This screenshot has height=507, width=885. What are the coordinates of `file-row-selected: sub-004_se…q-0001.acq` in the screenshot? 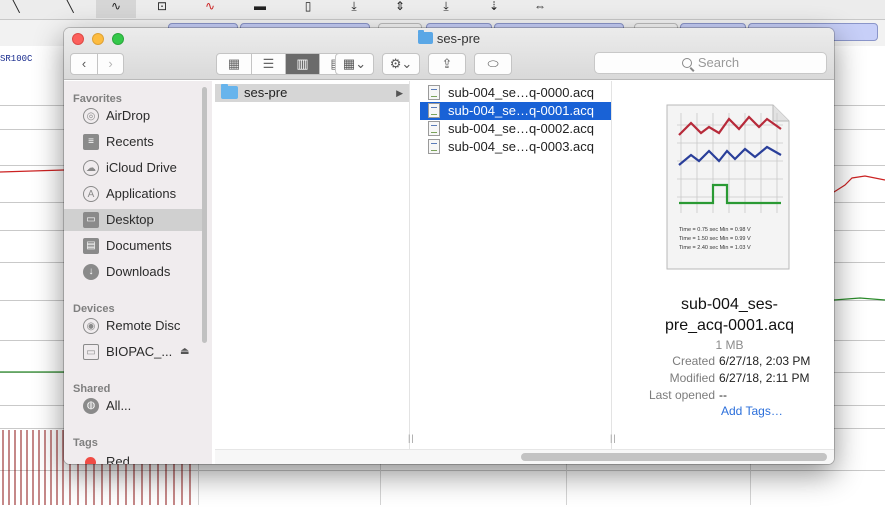 It's located at (515, 111).